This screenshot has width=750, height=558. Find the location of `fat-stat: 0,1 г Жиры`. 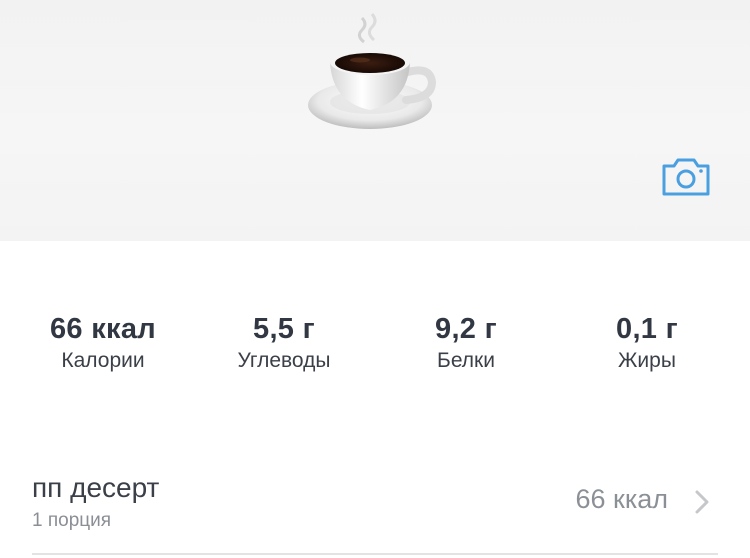

fat-stat: 0,1 г Жиры is located at coordinates (647, 343).